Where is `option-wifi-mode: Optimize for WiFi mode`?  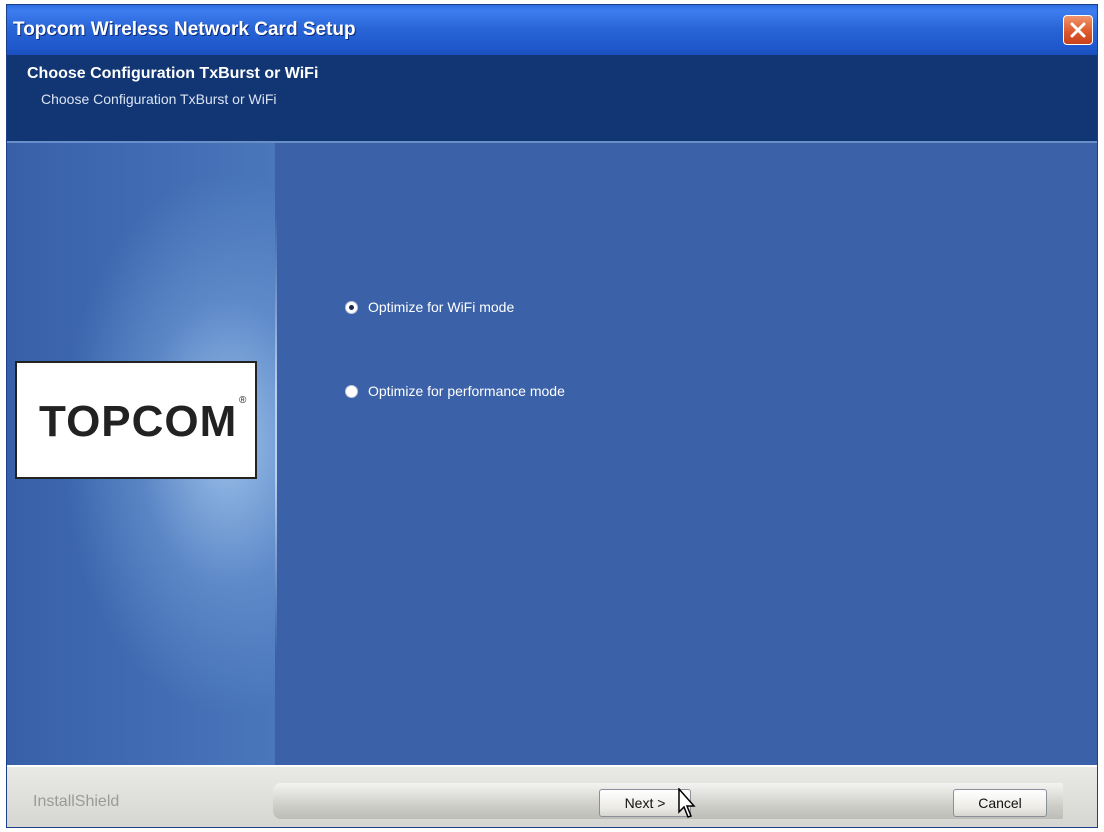 option-wifi-mode: Optimize for WiFi mode is located at coordinates (429, 307).